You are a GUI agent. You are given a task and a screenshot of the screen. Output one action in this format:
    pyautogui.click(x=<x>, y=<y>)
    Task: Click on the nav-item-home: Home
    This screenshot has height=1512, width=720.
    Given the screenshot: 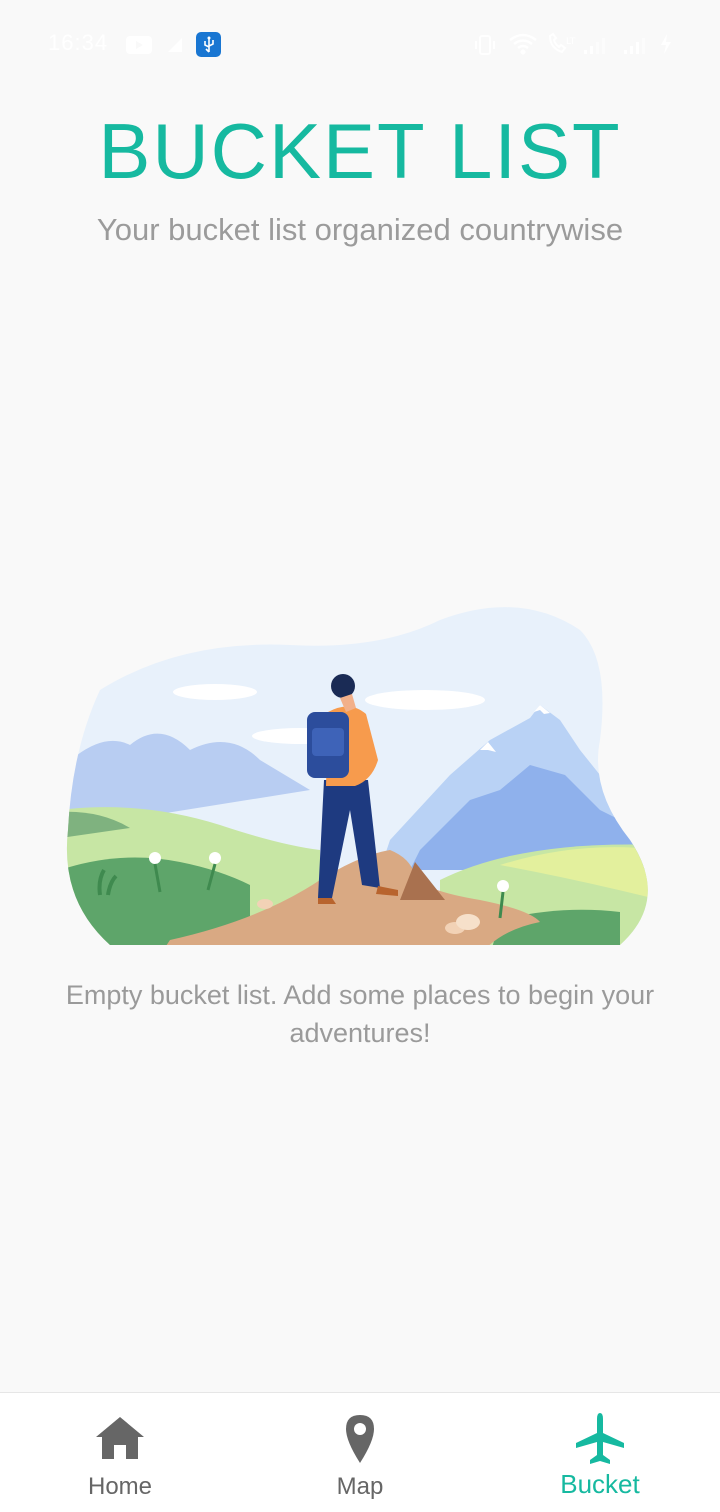 What is the action you would take?
    pyautogui.click(x=120, y=1452)
    